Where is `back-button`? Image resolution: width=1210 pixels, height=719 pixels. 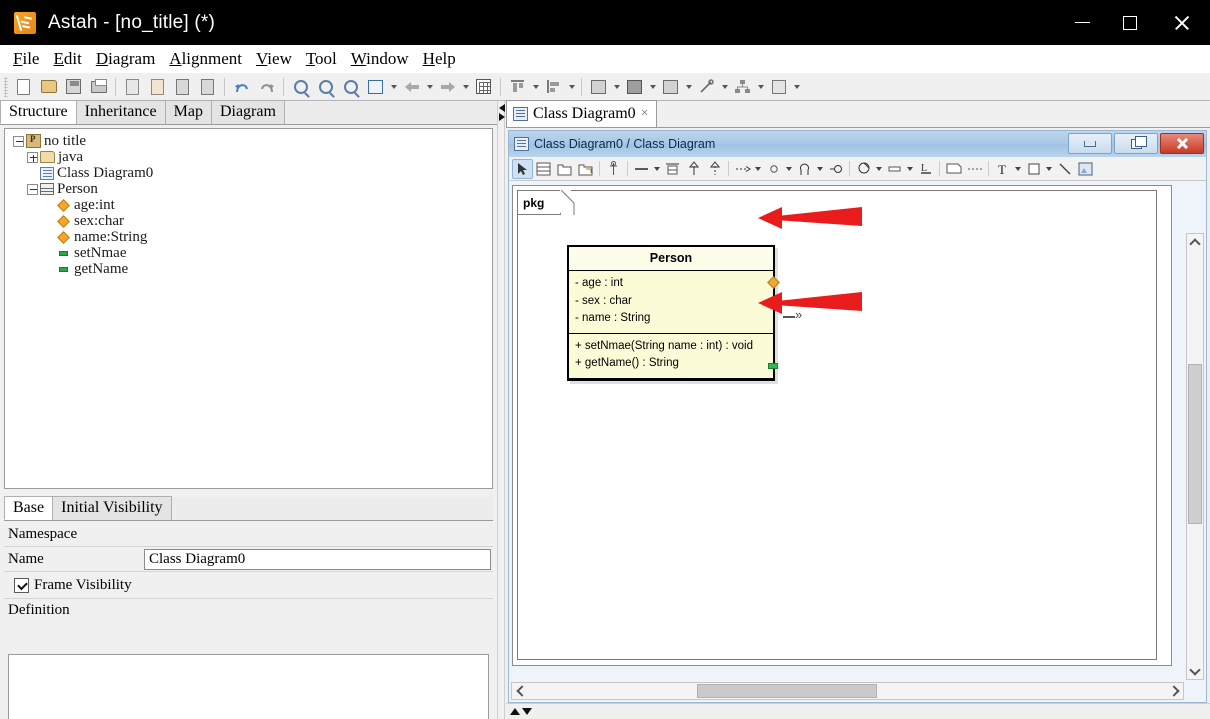 back-button is located at coordinates (411, 87).